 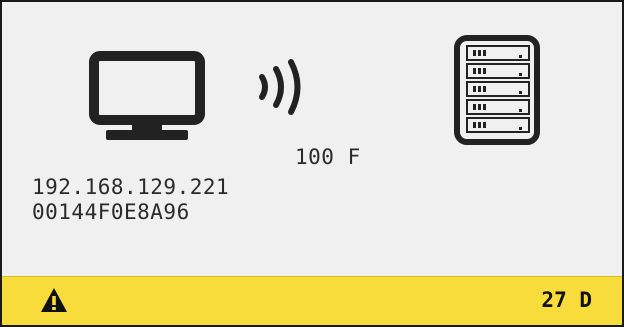 What do you see at coordinates (131, 187) in the screenshot?
I see `ip-address: 192.168.129.221` at bounding box center [131, 187].